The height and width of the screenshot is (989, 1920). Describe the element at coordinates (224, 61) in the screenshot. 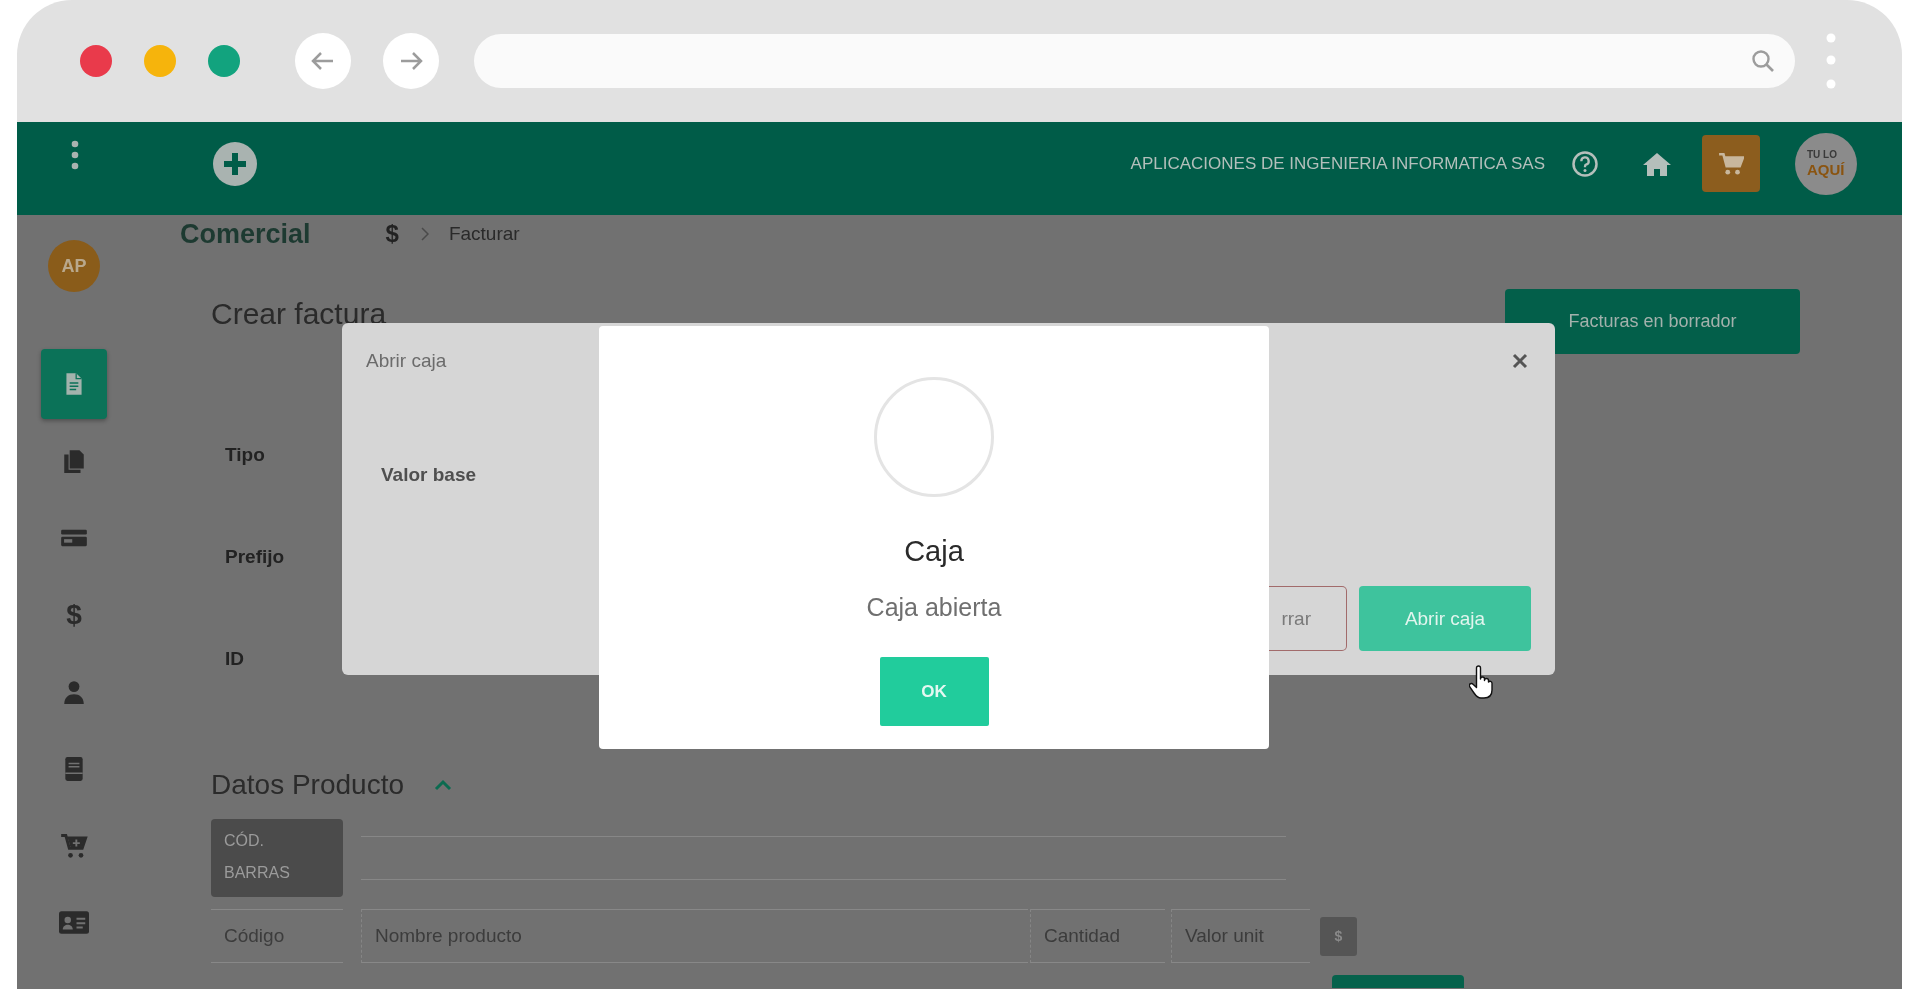

I see `window-maximize-icon` at that location.